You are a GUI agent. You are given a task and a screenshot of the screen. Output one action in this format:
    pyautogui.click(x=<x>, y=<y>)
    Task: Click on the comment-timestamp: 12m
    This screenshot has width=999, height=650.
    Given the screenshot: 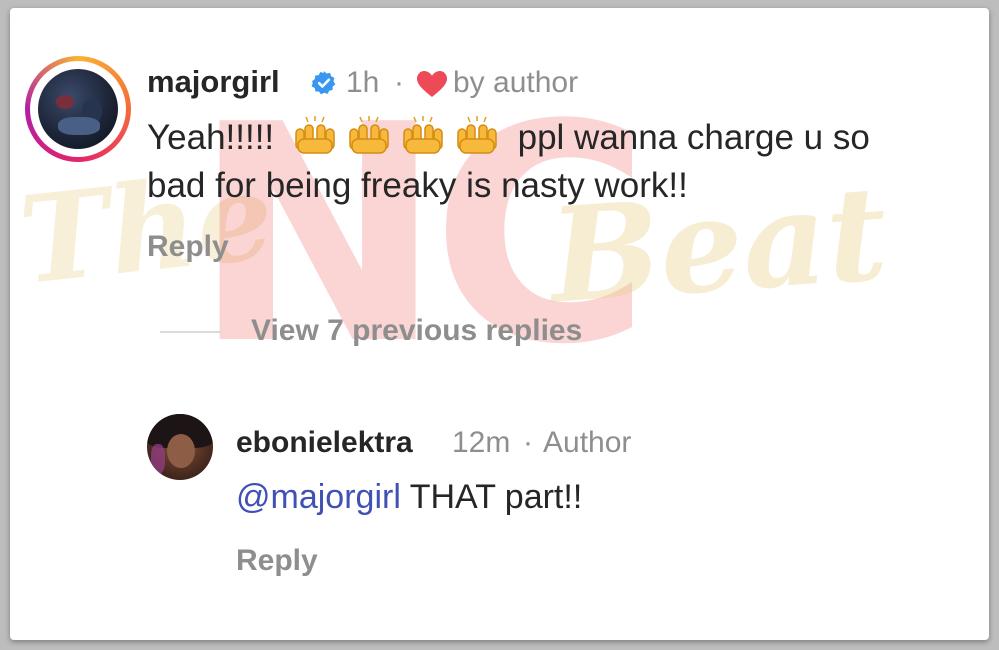 What is the action you would take?
    pyautogui.click(x=481, y=442)
    